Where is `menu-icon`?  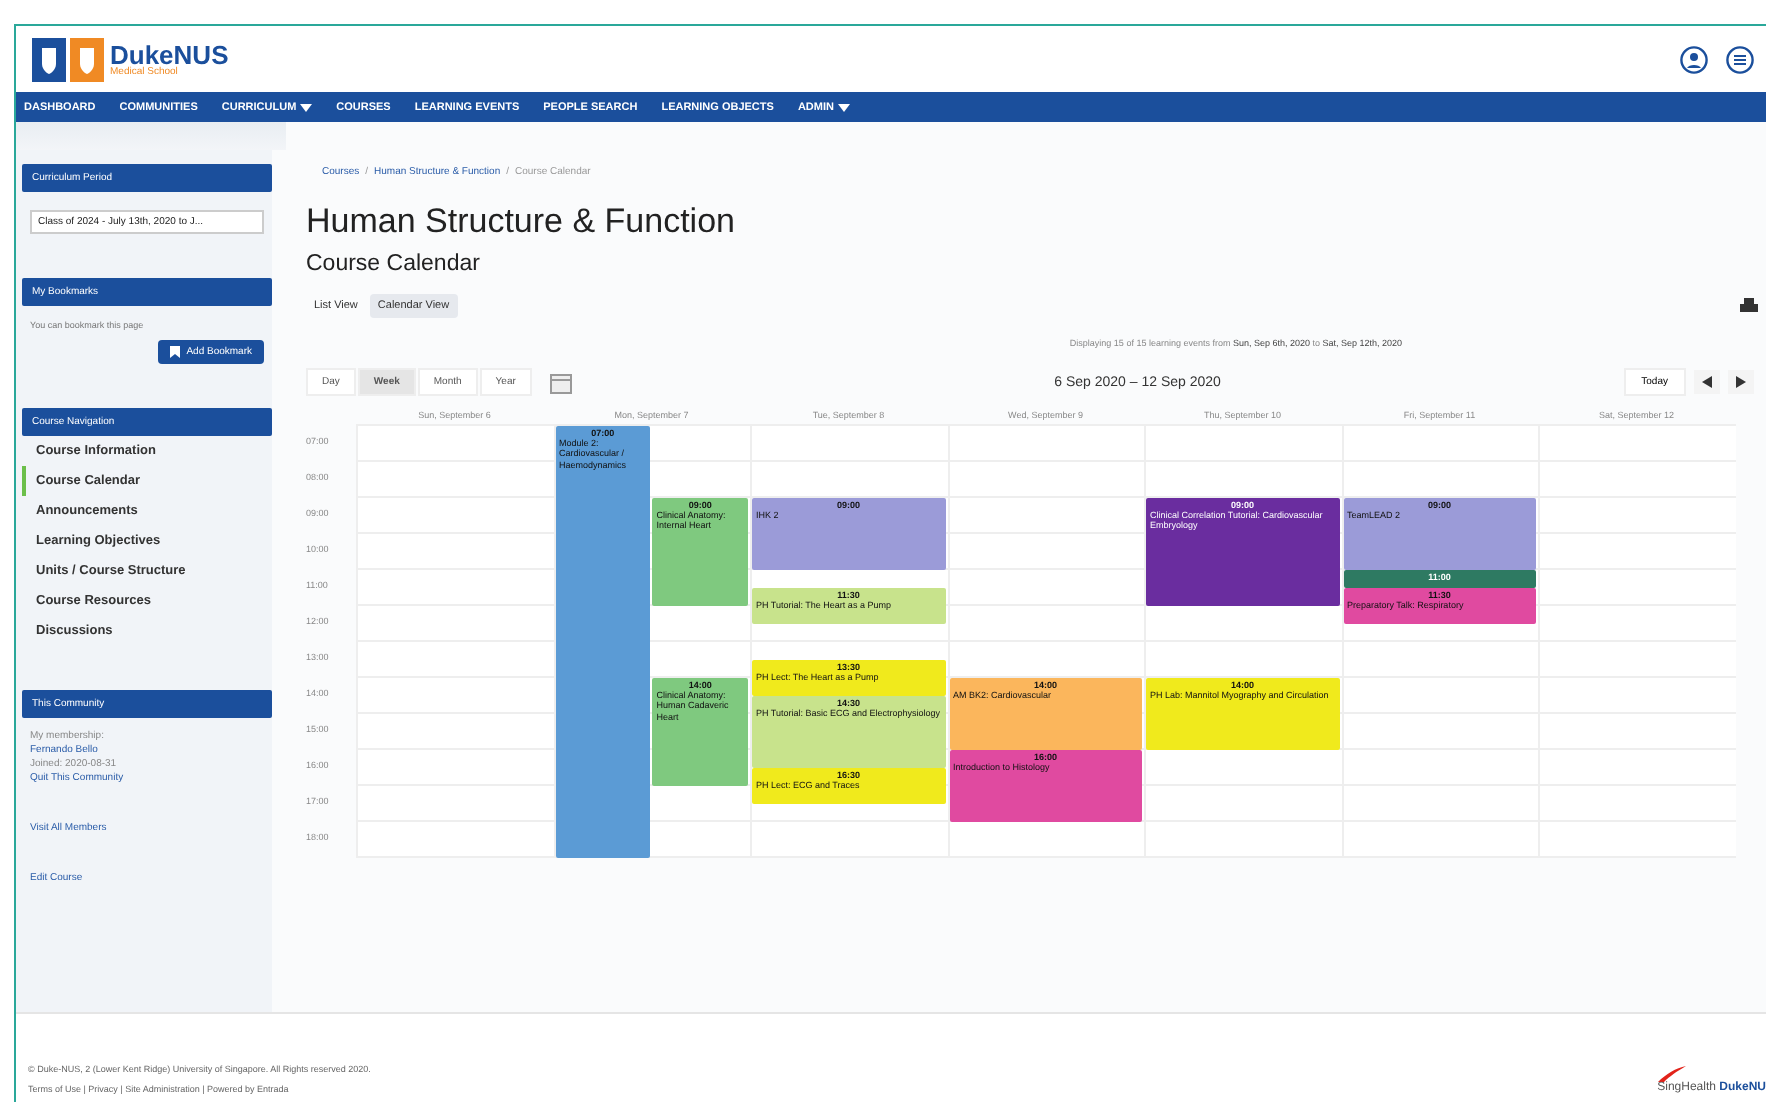 menu-icon is located at coordinates (1740, 59).